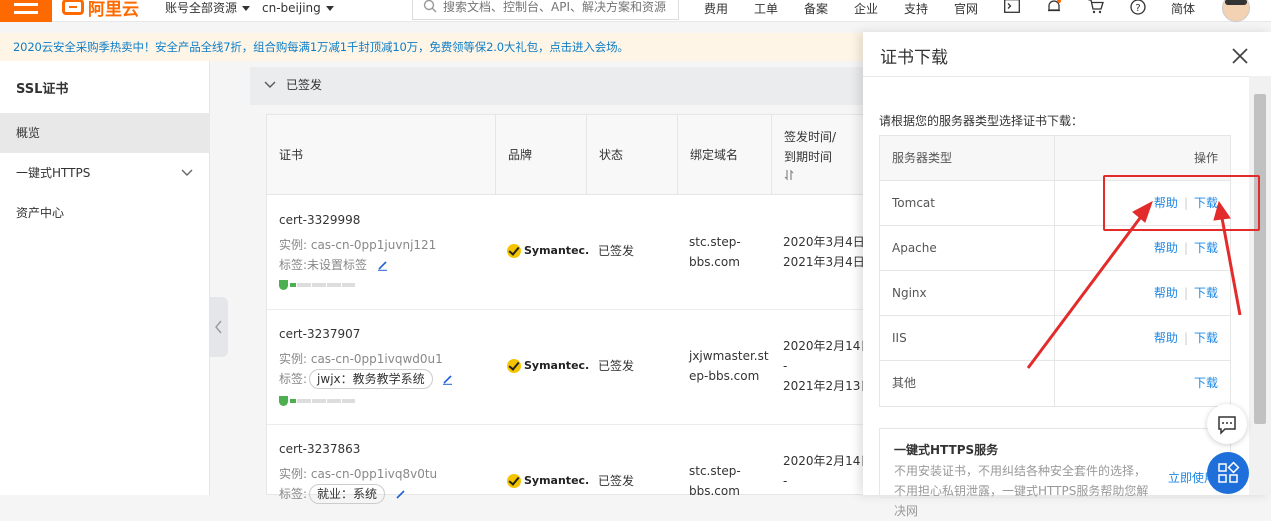 This screenshot has width=1271, height=521. Describe the element at coordinates (73, 7) in the screenshot. I see `aliyun-logo-icon` at that location.